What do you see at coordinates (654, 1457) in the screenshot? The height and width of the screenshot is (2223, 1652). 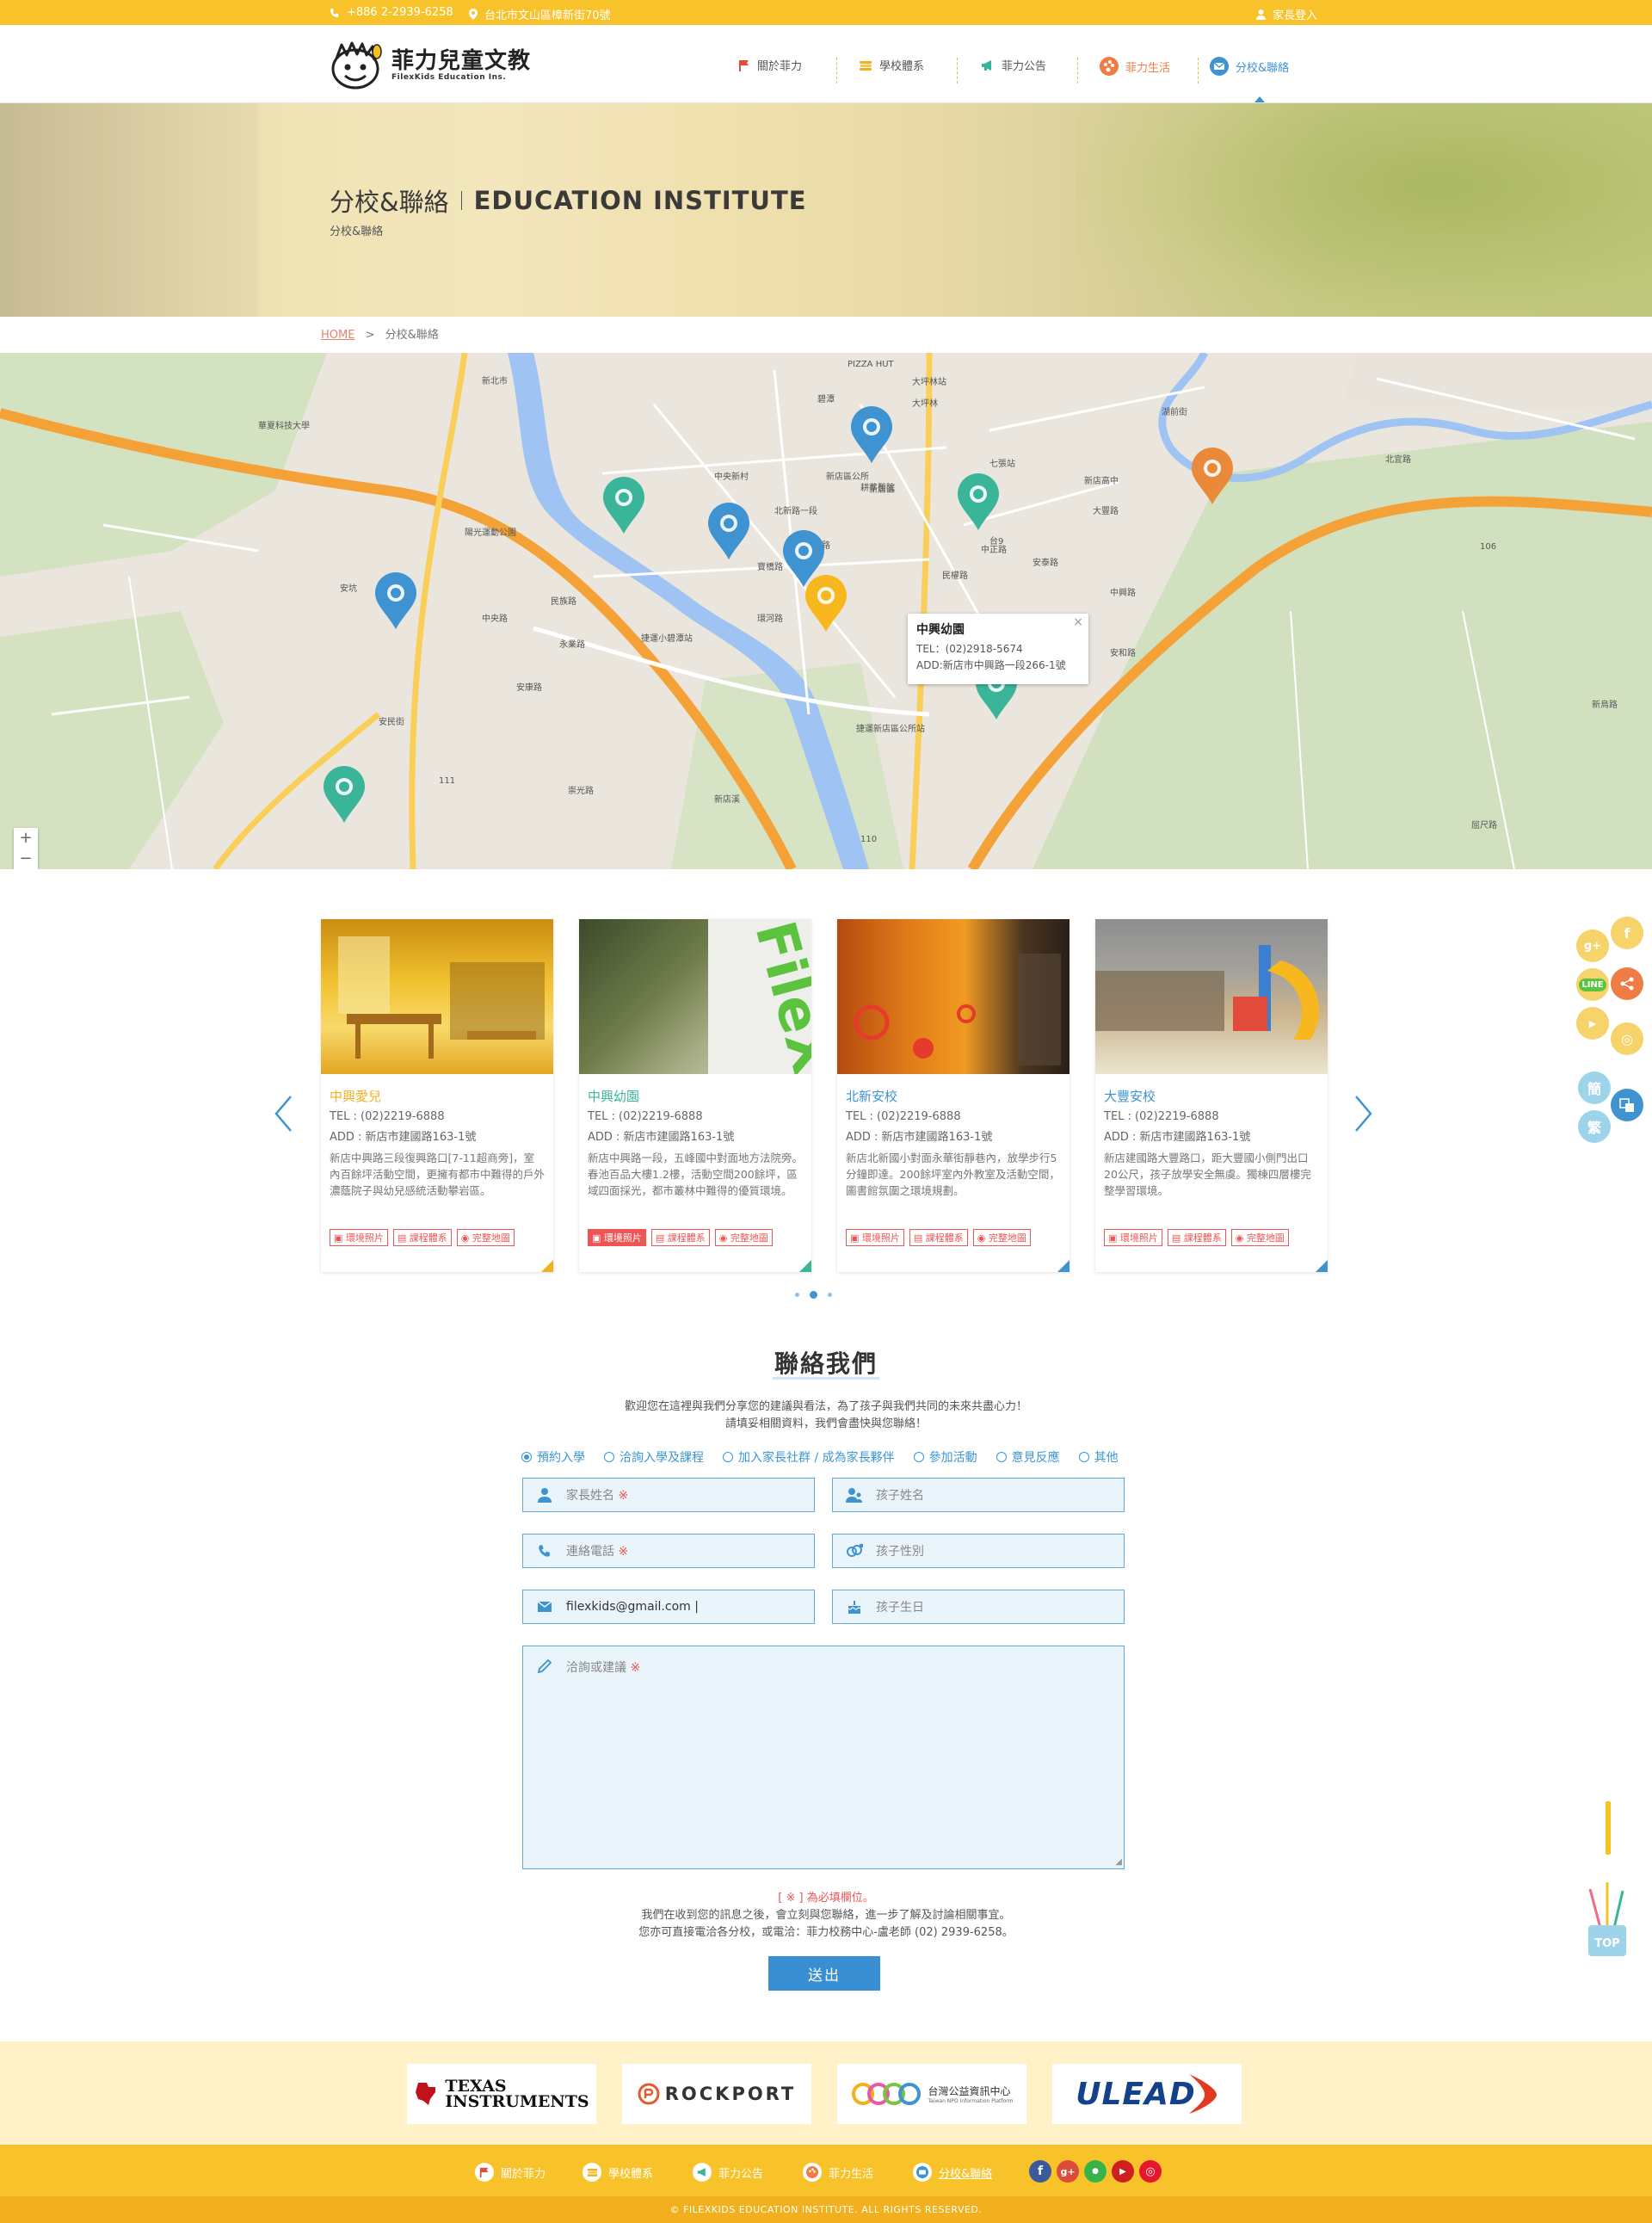 I see `inquiry-type-option: 洽詢入學及課程` at bounding box center [654, 1457].